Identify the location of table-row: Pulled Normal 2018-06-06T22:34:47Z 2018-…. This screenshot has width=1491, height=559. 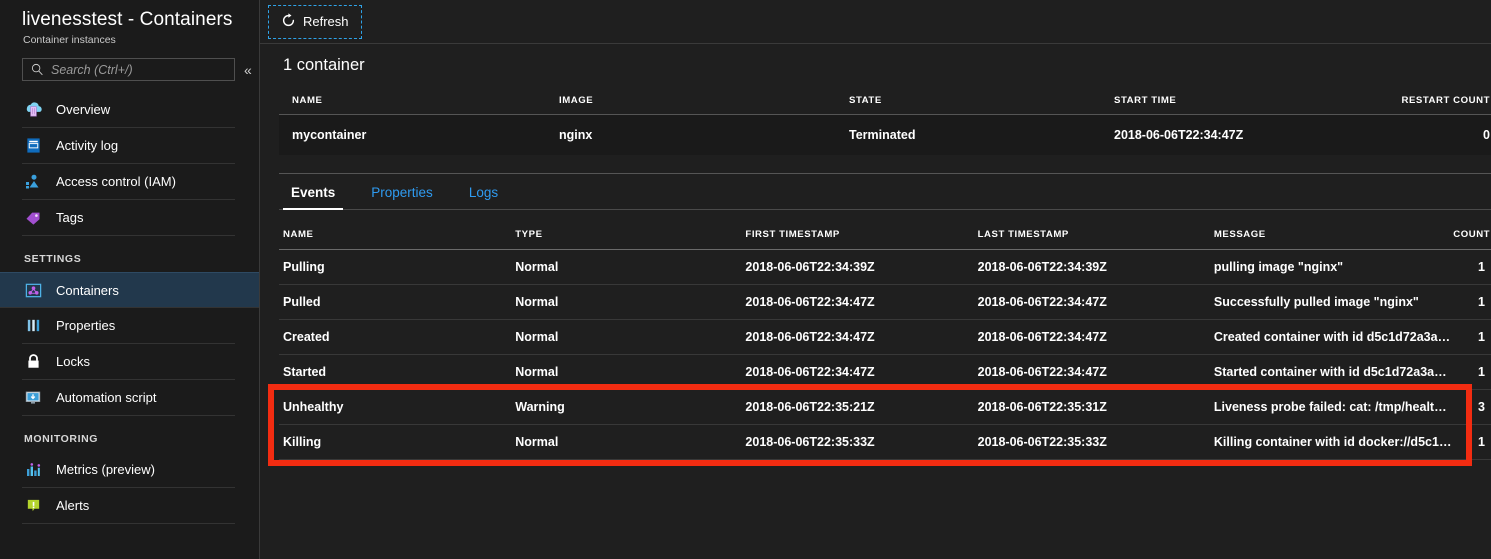
(885, 302).